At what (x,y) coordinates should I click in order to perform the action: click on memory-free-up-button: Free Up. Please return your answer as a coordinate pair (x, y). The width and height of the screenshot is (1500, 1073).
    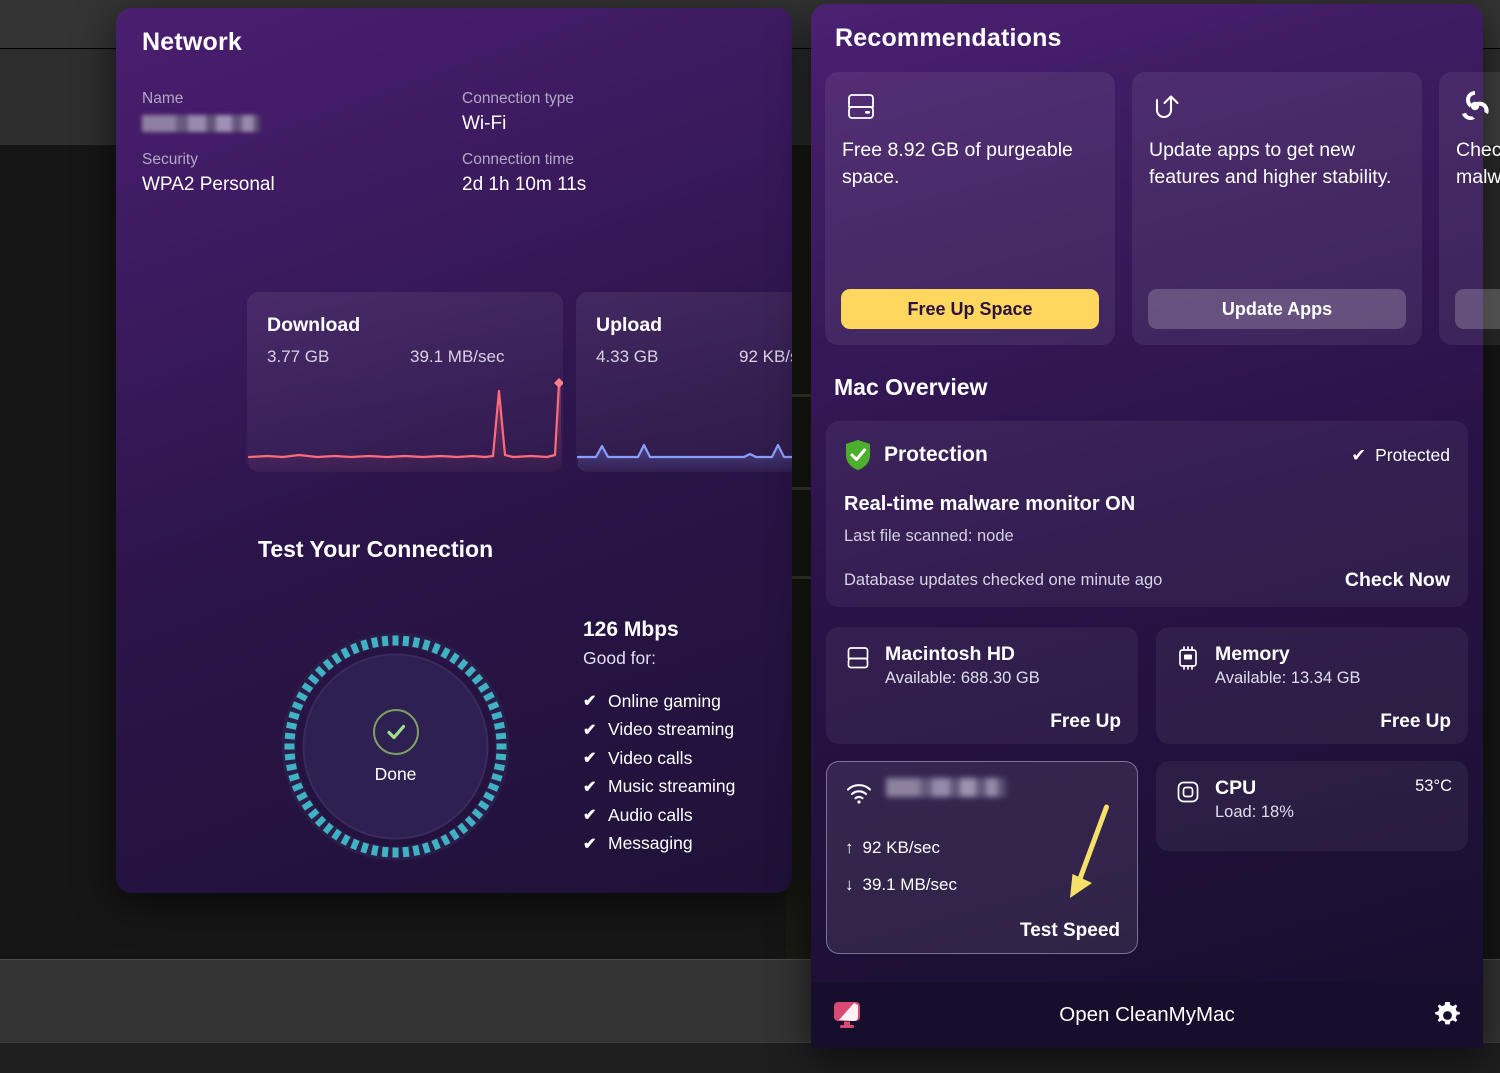
    Looking at the image, I should click on (1415, 722).